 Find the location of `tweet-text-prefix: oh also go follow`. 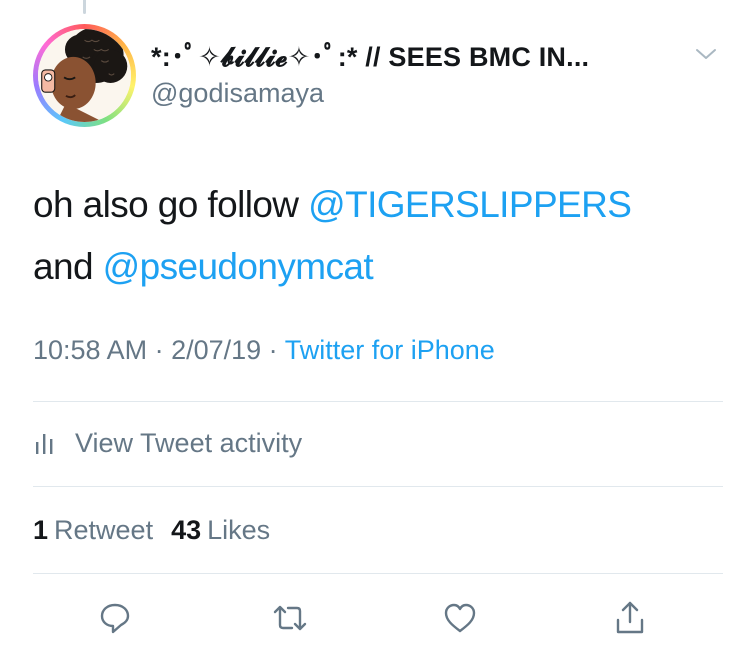

tweet-text-prefix: oh also go follow is located at coordinates (171, 204).